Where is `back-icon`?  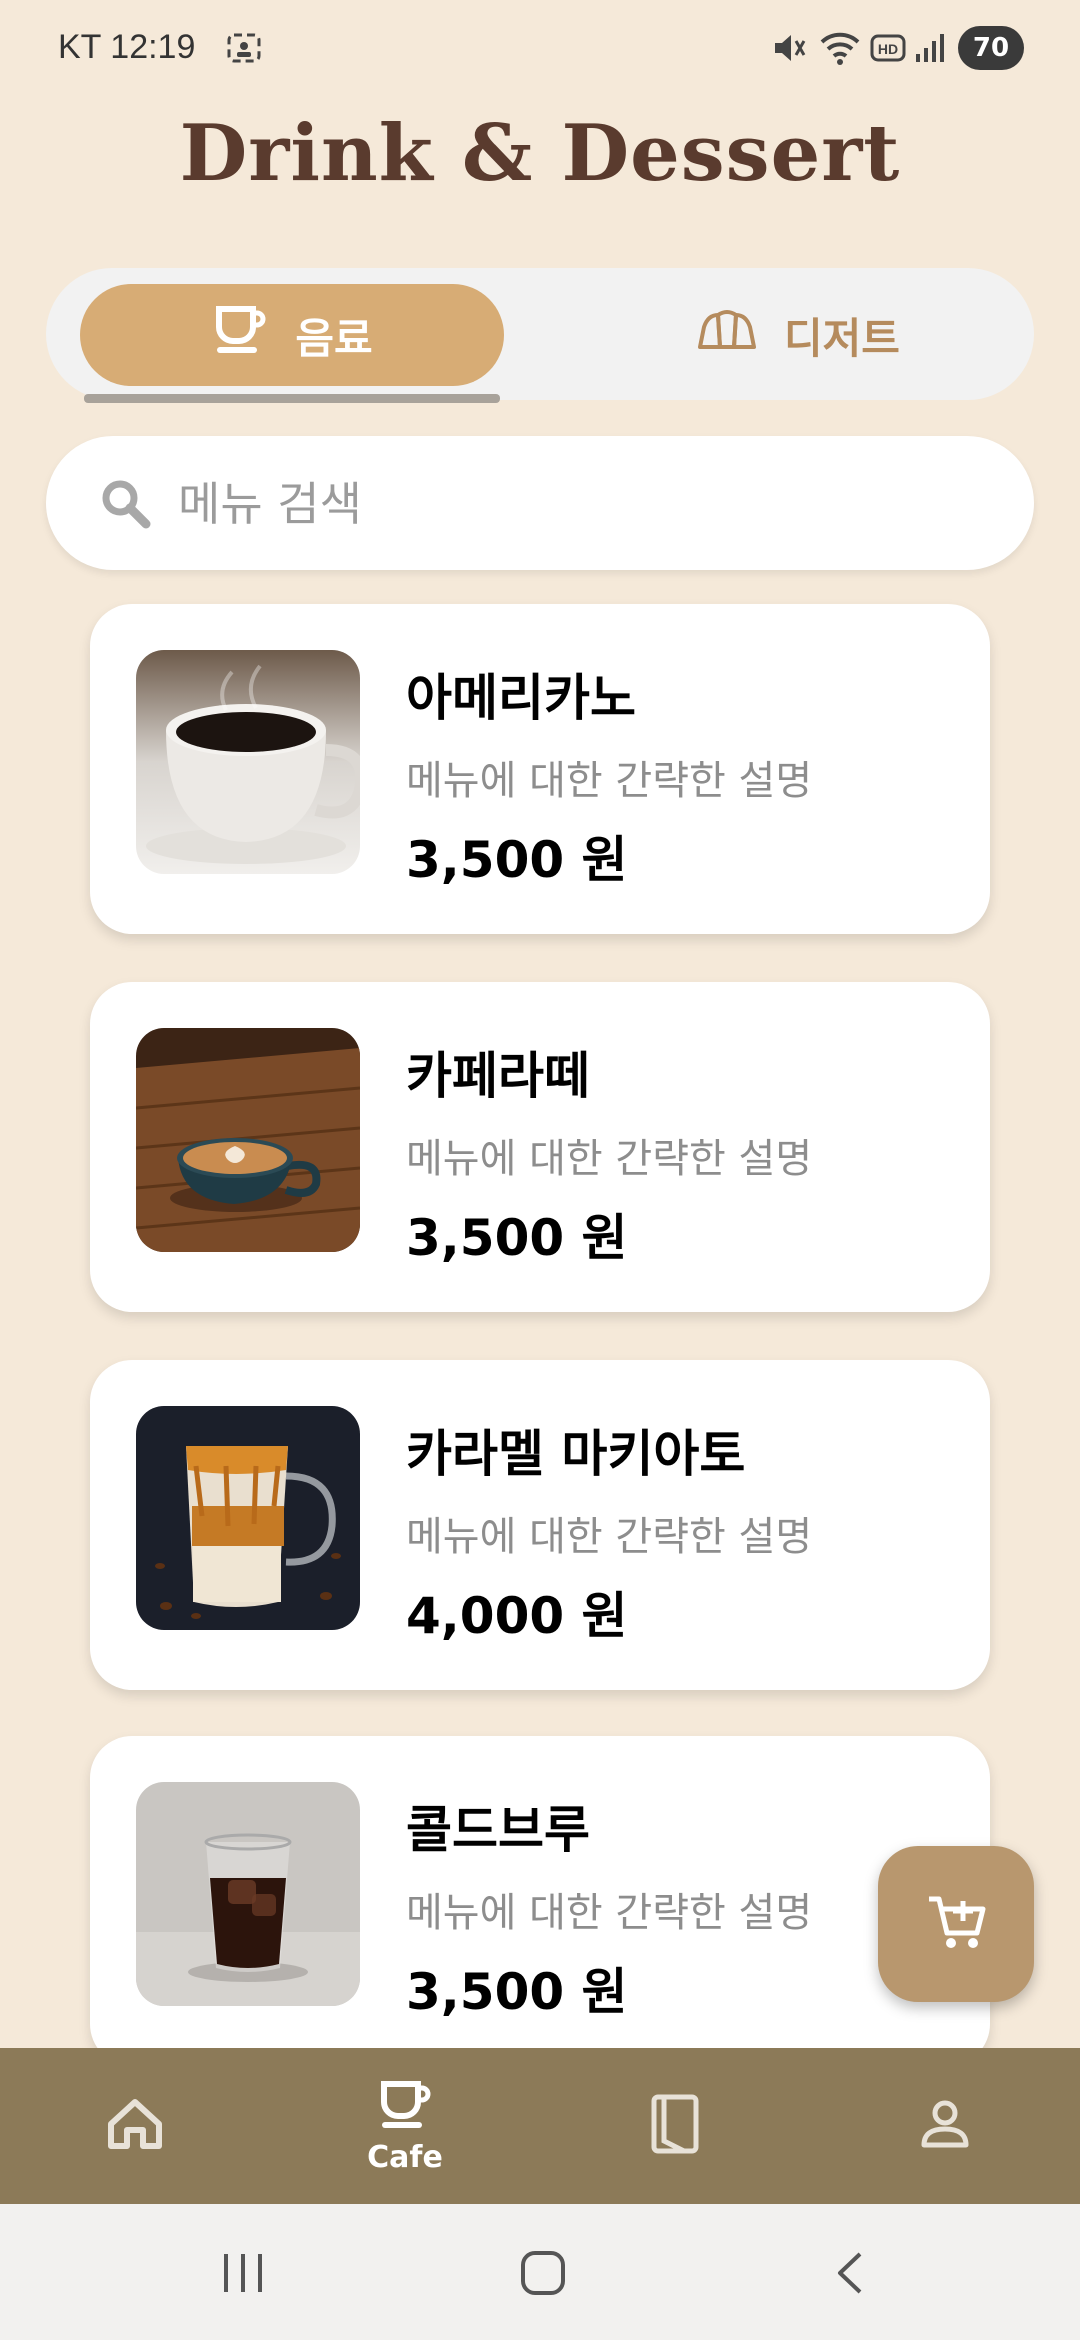
back-icon is located at coordinates (851, 2275).